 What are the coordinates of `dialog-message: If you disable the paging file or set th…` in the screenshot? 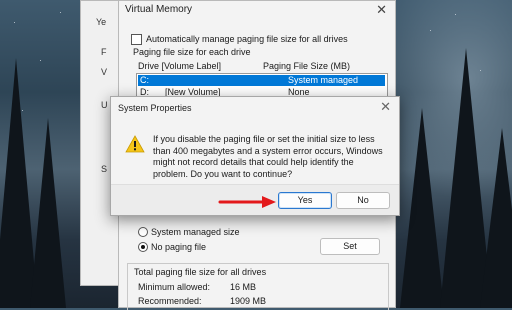 It's located at (268, 156).